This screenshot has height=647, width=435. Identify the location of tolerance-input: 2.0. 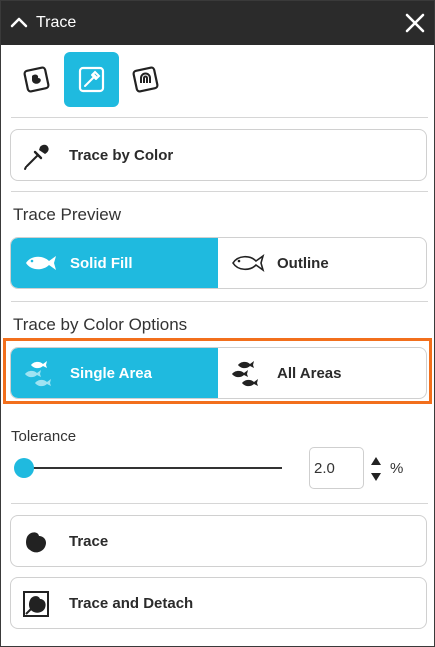
(336, 468).